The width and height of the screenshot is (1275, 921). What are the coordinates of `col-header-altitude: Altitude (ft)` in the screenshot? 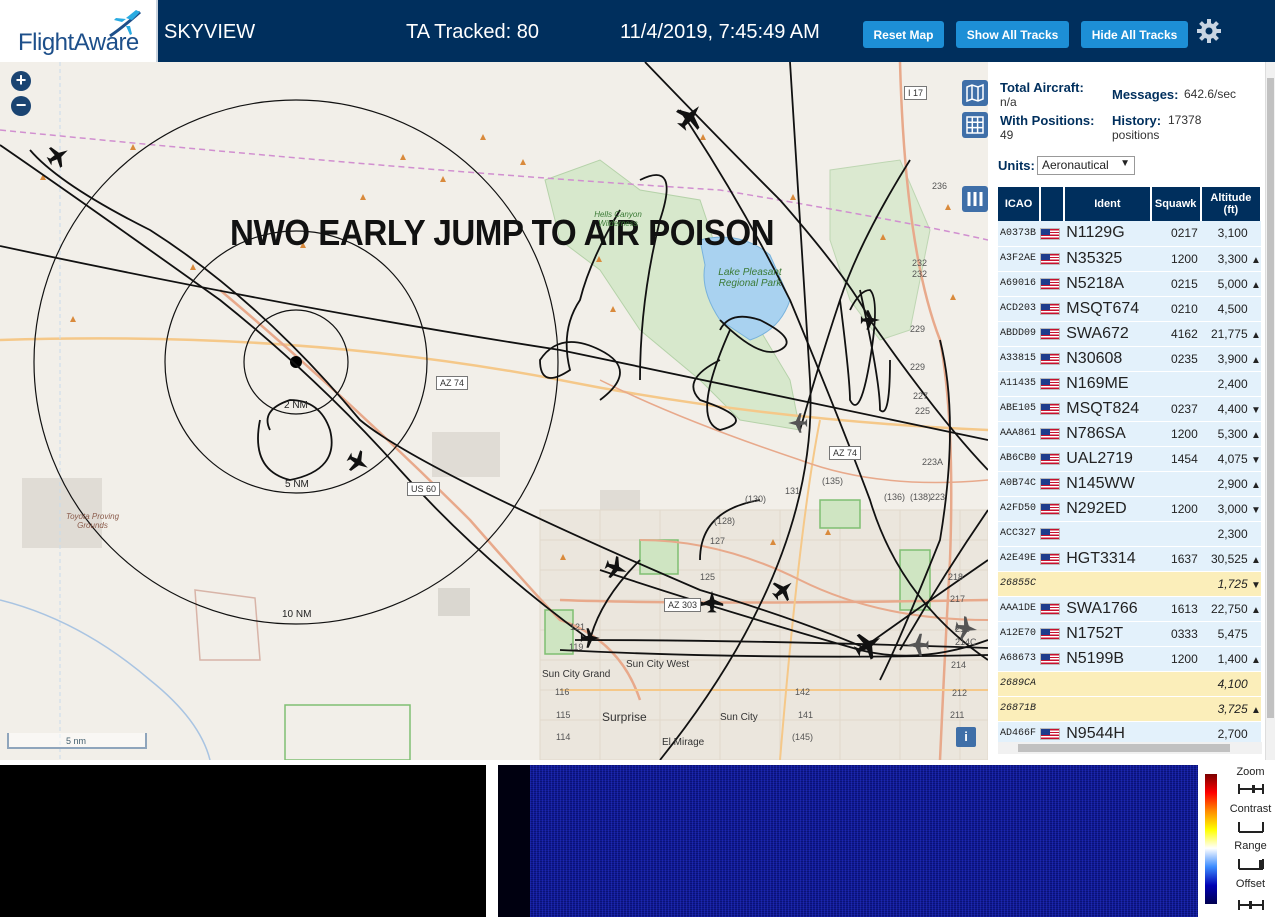 It's located at (1231, 204).